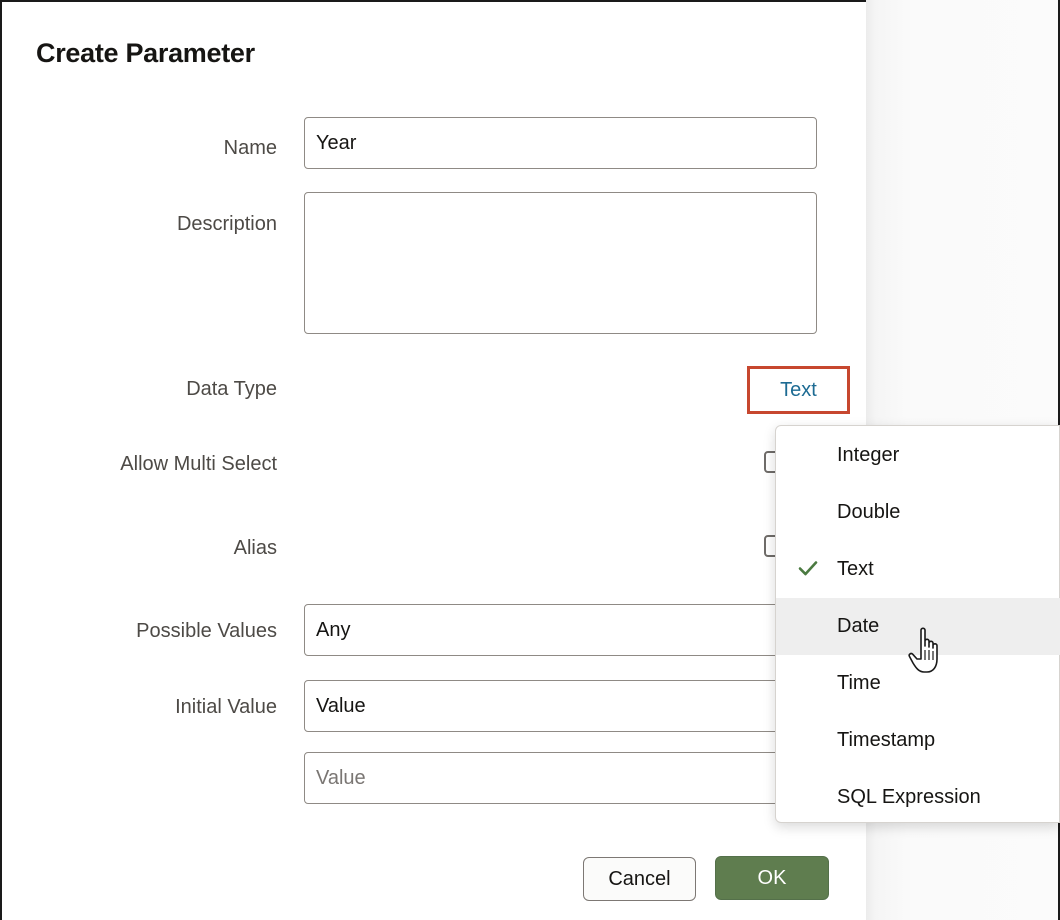 The image size is (1060, 920). Describe the element at coordinates (198, 464) in the screenshot. I see `allow-multi-select-label: Allow Multi Select` at that location.